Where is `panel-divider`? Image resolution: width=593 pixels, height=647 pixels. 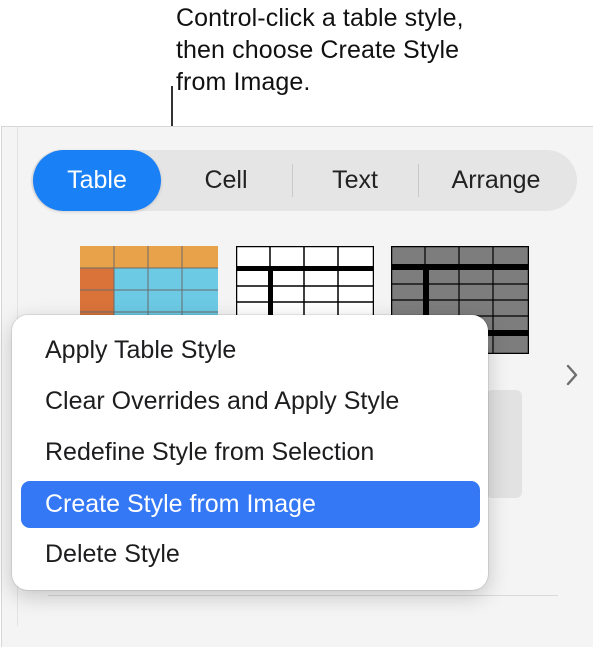 panel-divider is located at coordinates (303, 595).